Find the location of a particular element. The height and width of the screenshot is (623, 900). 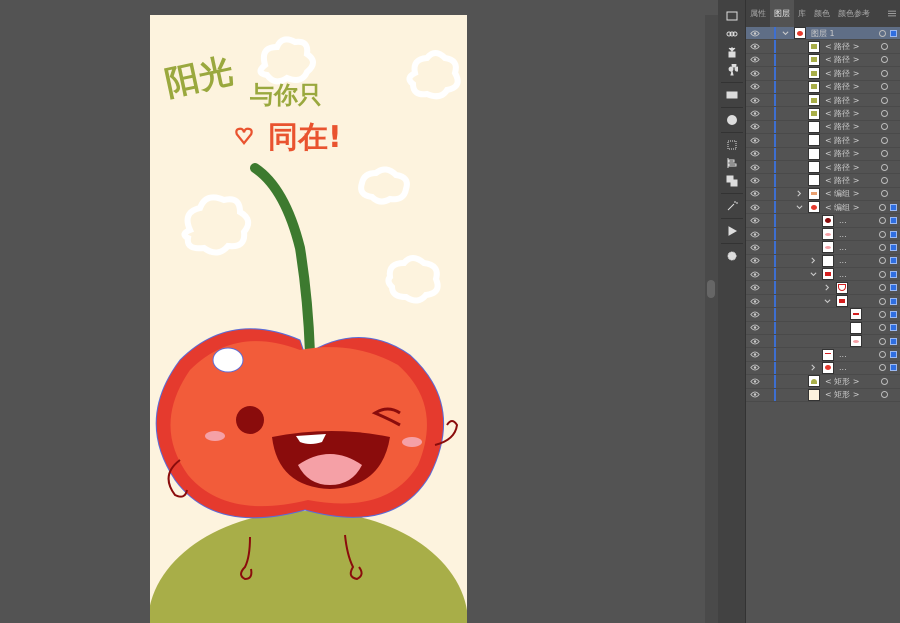

layer-row: 图层 1 is located at coordinates (823, 33).